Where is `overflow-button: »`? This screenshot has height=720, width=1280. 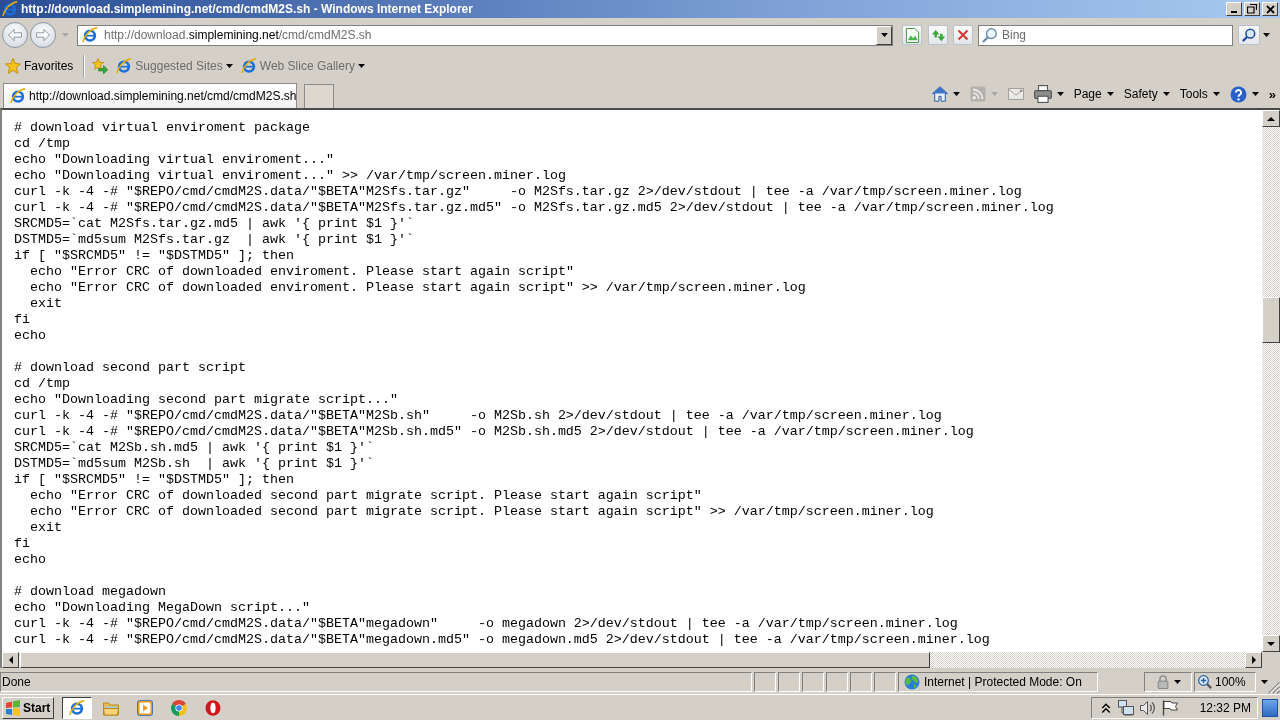
overflow-button: » is located at coordinates (1272, 94).